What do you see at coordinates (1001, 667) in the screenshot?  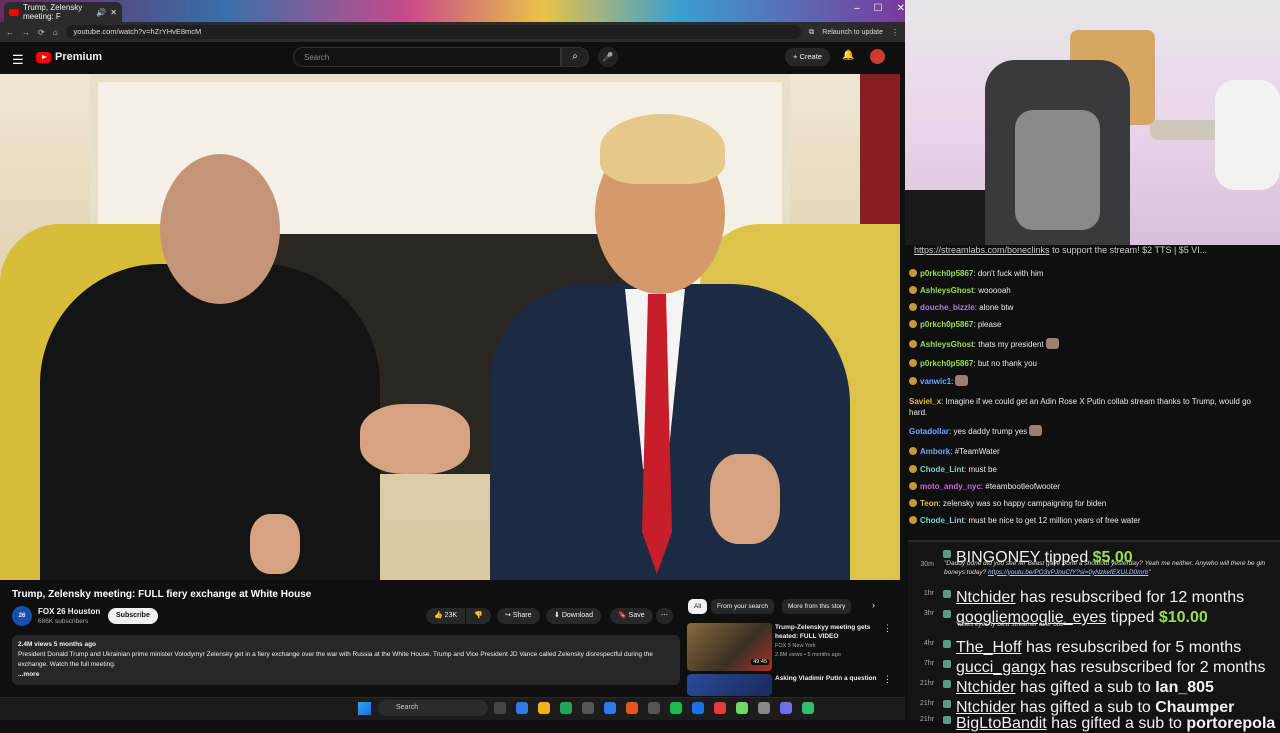 I see `feed-user: gucci_gangx` at bounding box center [1001, 667].